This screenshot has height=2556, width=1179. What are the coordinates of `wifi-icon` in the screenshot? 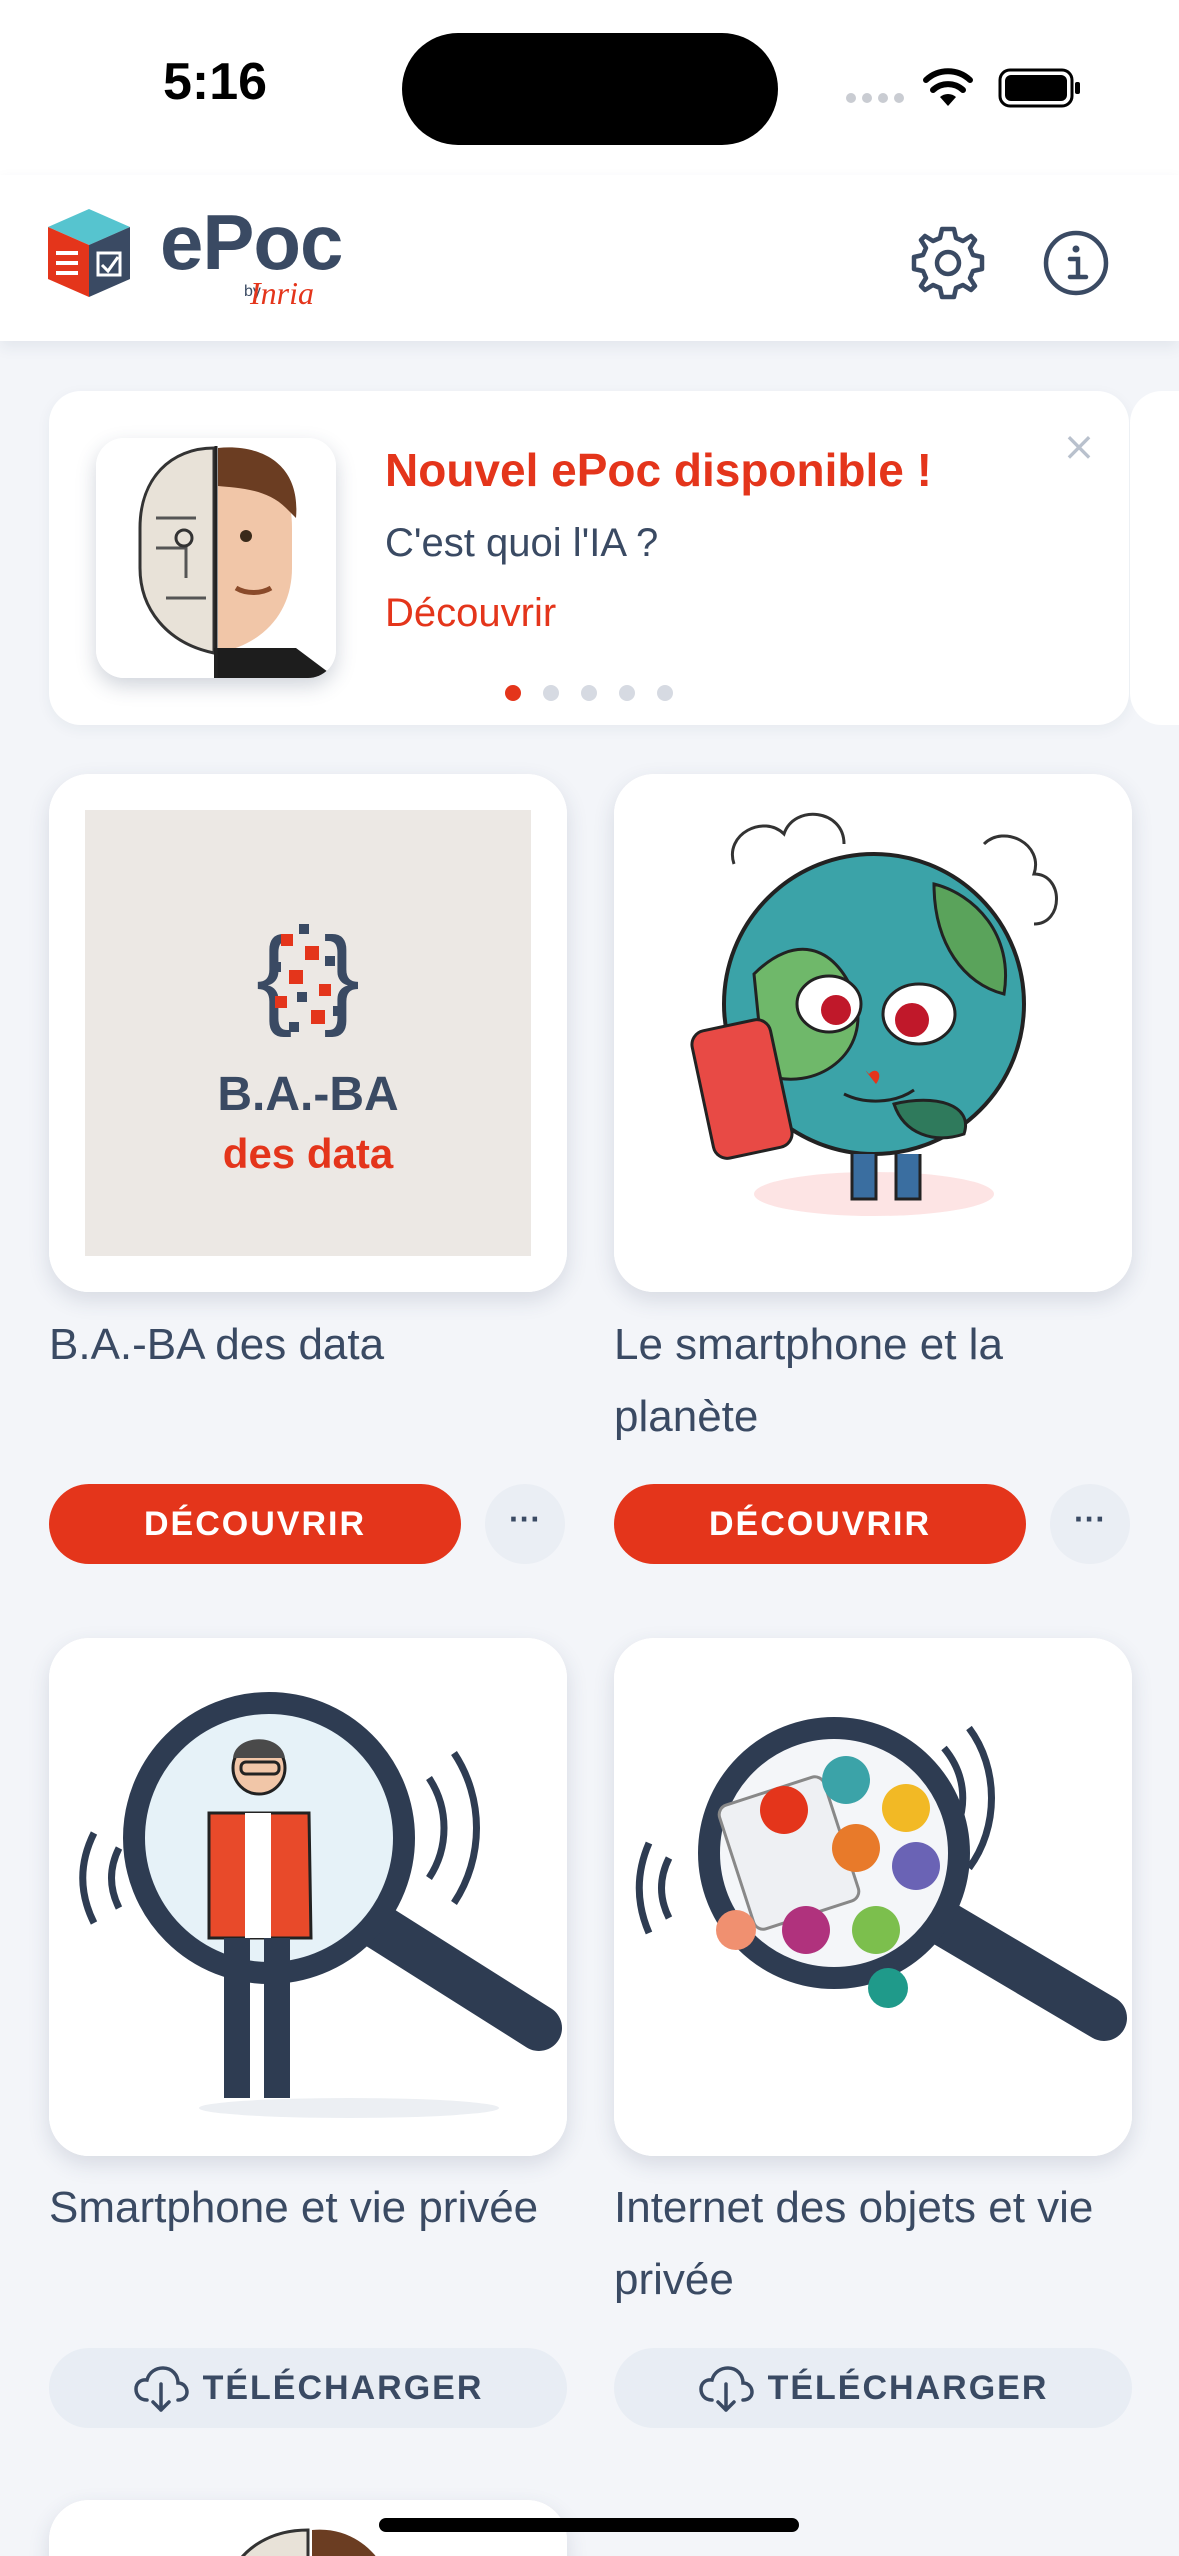 It's located at (948, 87).